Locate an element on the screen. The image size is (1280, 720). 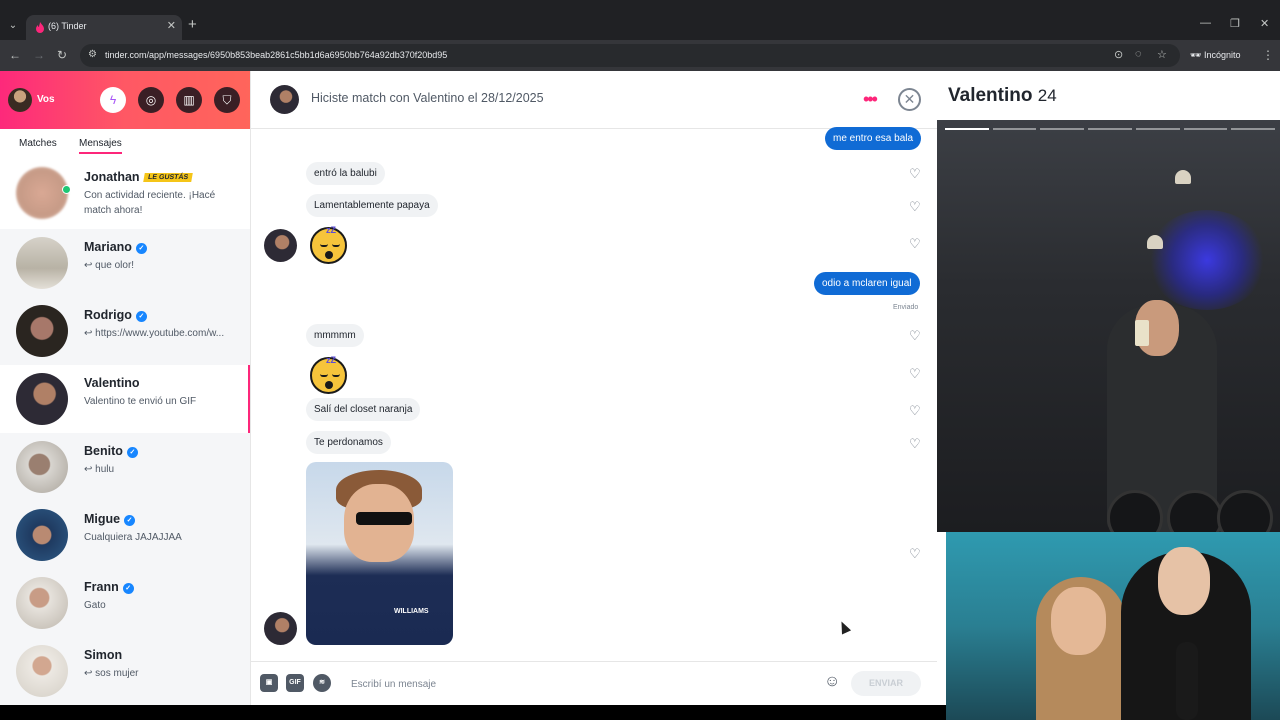
emoji-picker-icon: ☺ is located at coordinates (832, 682).